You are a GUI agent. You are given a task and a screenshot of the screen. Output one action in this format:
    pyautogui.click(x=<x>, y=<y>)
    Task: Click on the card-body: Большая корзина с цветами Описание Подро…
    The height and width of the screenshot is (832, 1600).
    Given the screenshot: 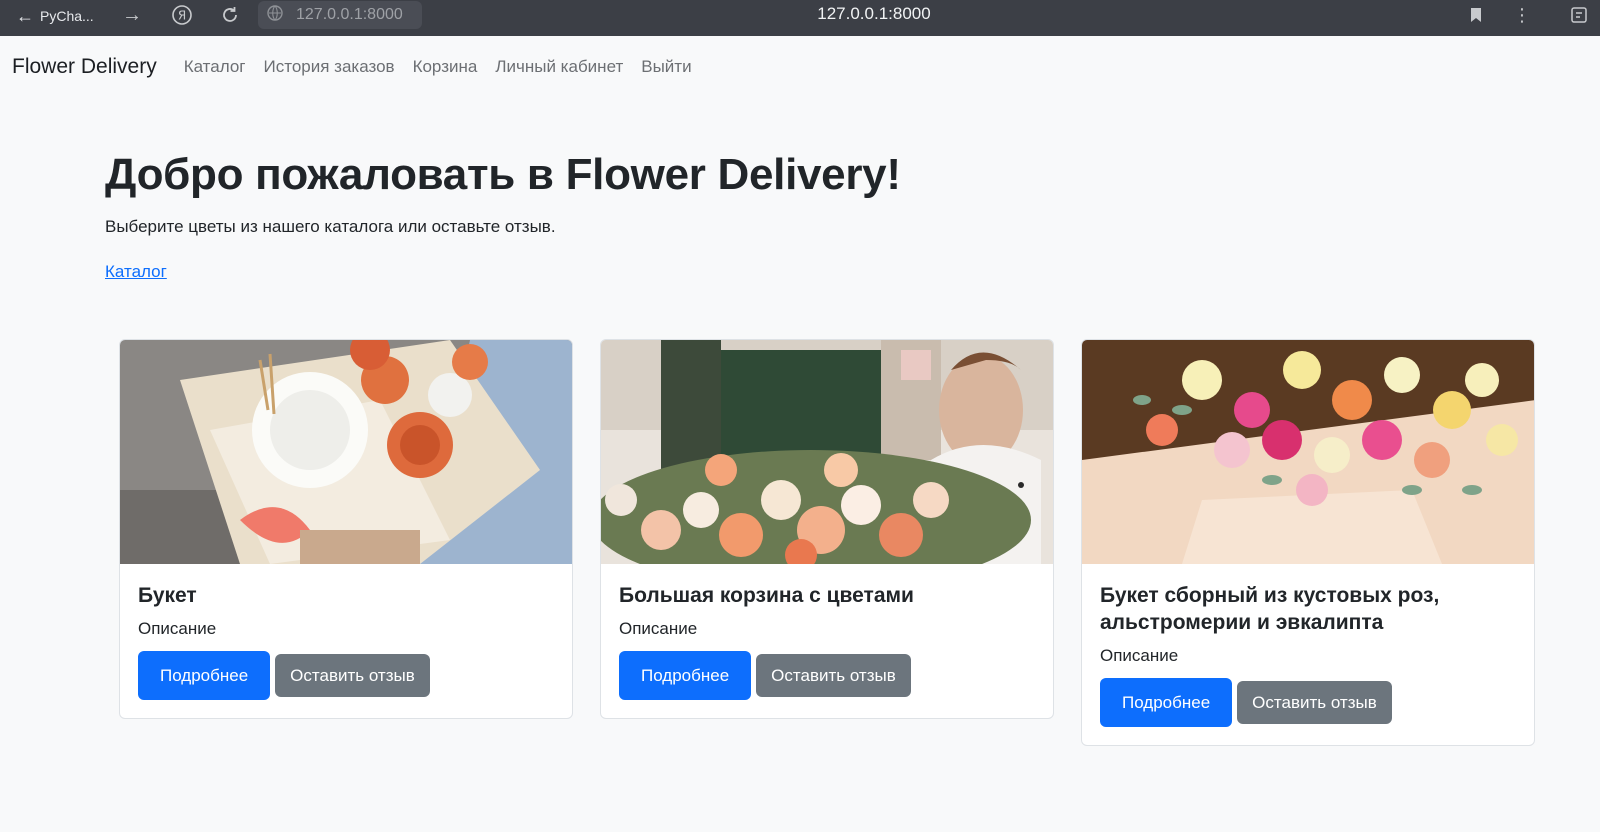 What is the action you would take?
    pyautogui.click(x=827, y=641)
    